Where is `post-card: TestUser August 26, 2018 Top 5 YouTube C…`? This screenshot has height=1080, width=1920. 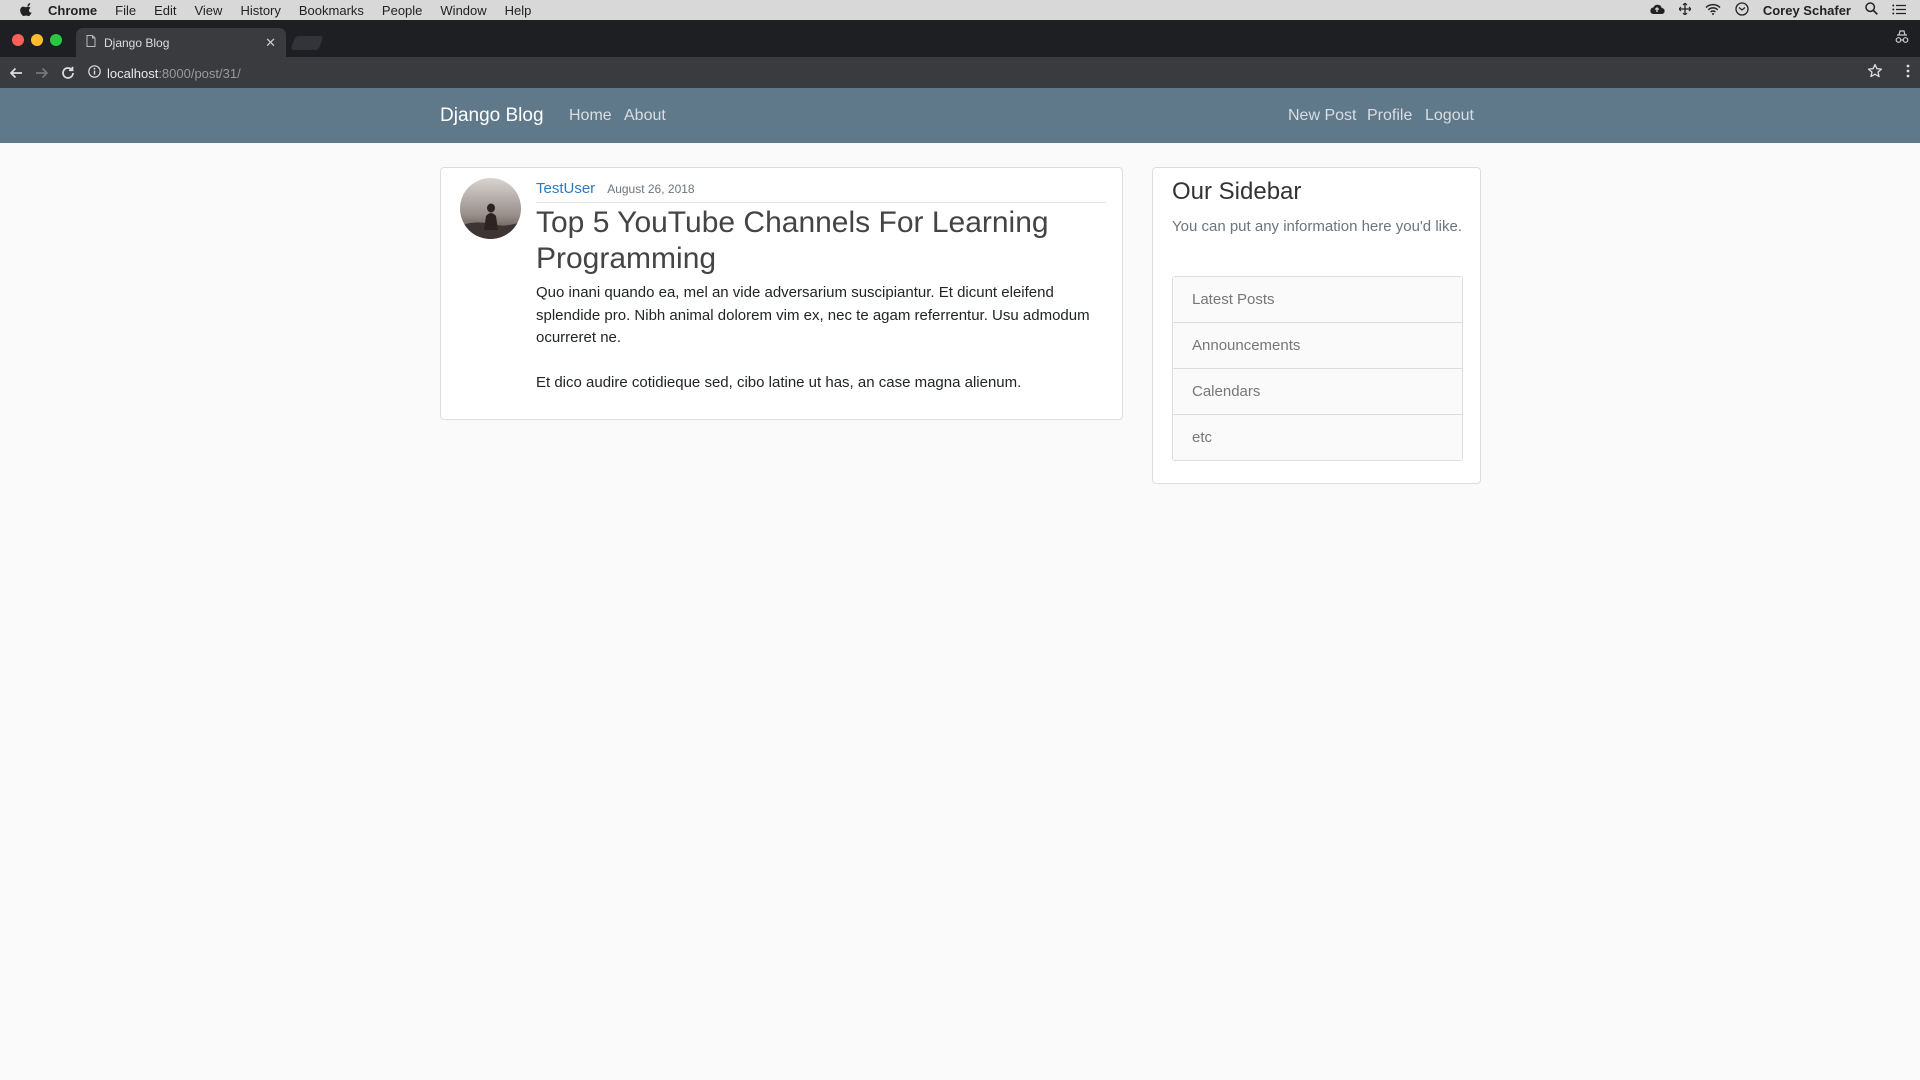 post-card: TestUser August 26, 2018 Top 5 YouTube C… is located at coordinates (781, 293).